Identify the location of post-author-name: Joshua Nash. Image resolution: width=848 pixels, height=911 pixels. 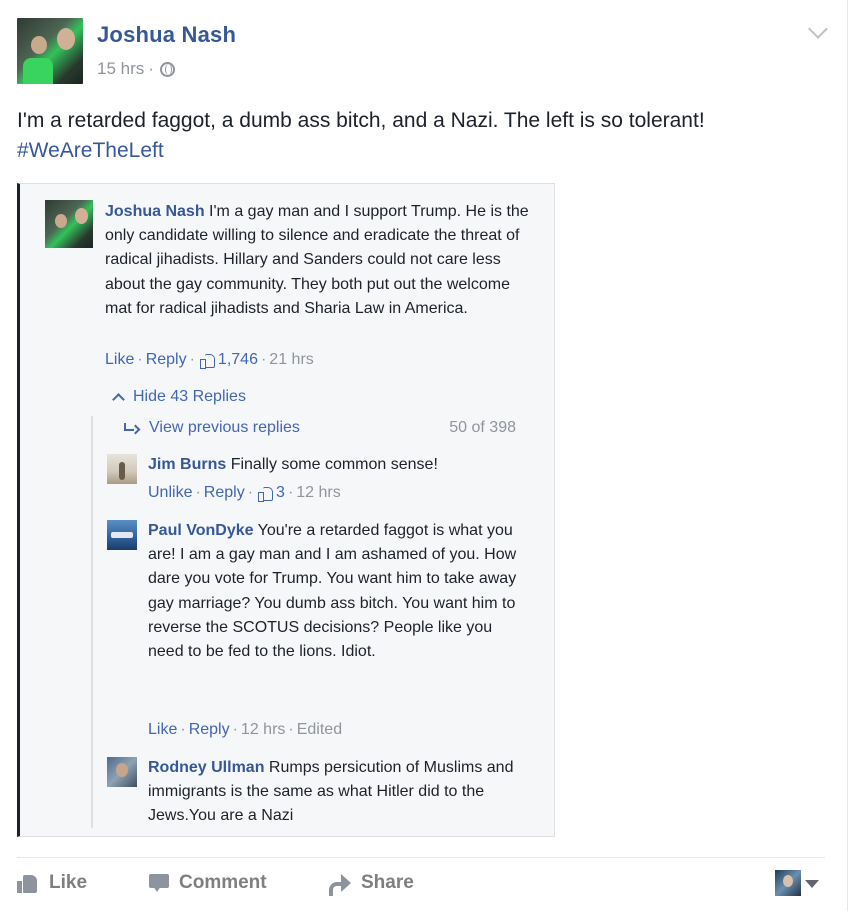
(166, 35).